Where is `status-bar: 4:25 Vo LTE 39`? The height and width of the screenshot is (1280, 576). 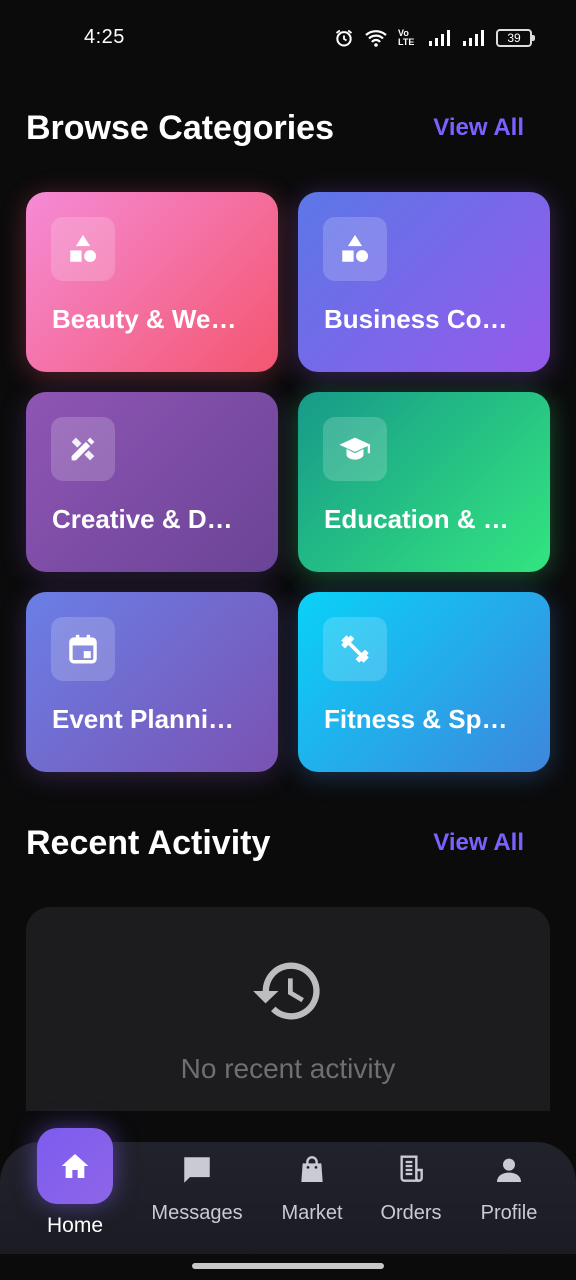
status-bar: 4:25 Vo LTE 39 is located at coordinates (288, 39).